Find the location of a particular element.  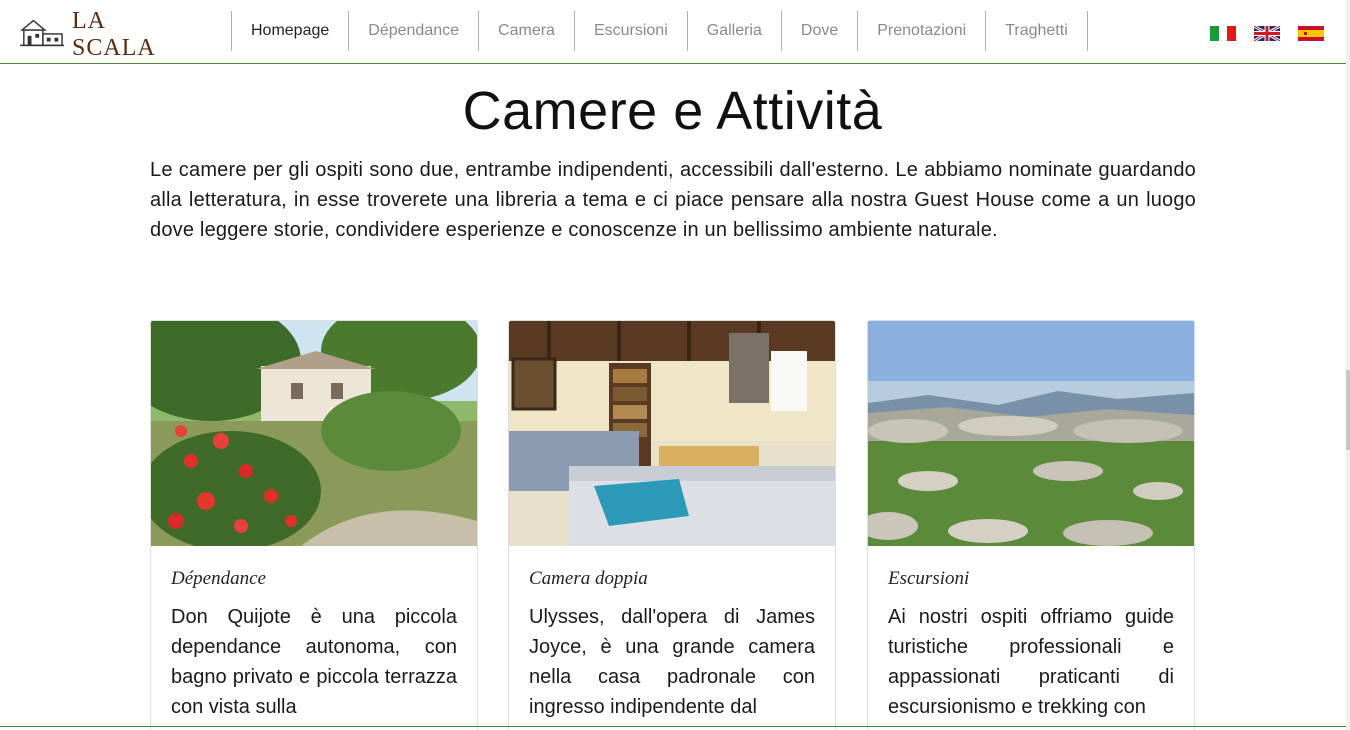

scrollbar-thumb is located at coordinates (1348, 410).